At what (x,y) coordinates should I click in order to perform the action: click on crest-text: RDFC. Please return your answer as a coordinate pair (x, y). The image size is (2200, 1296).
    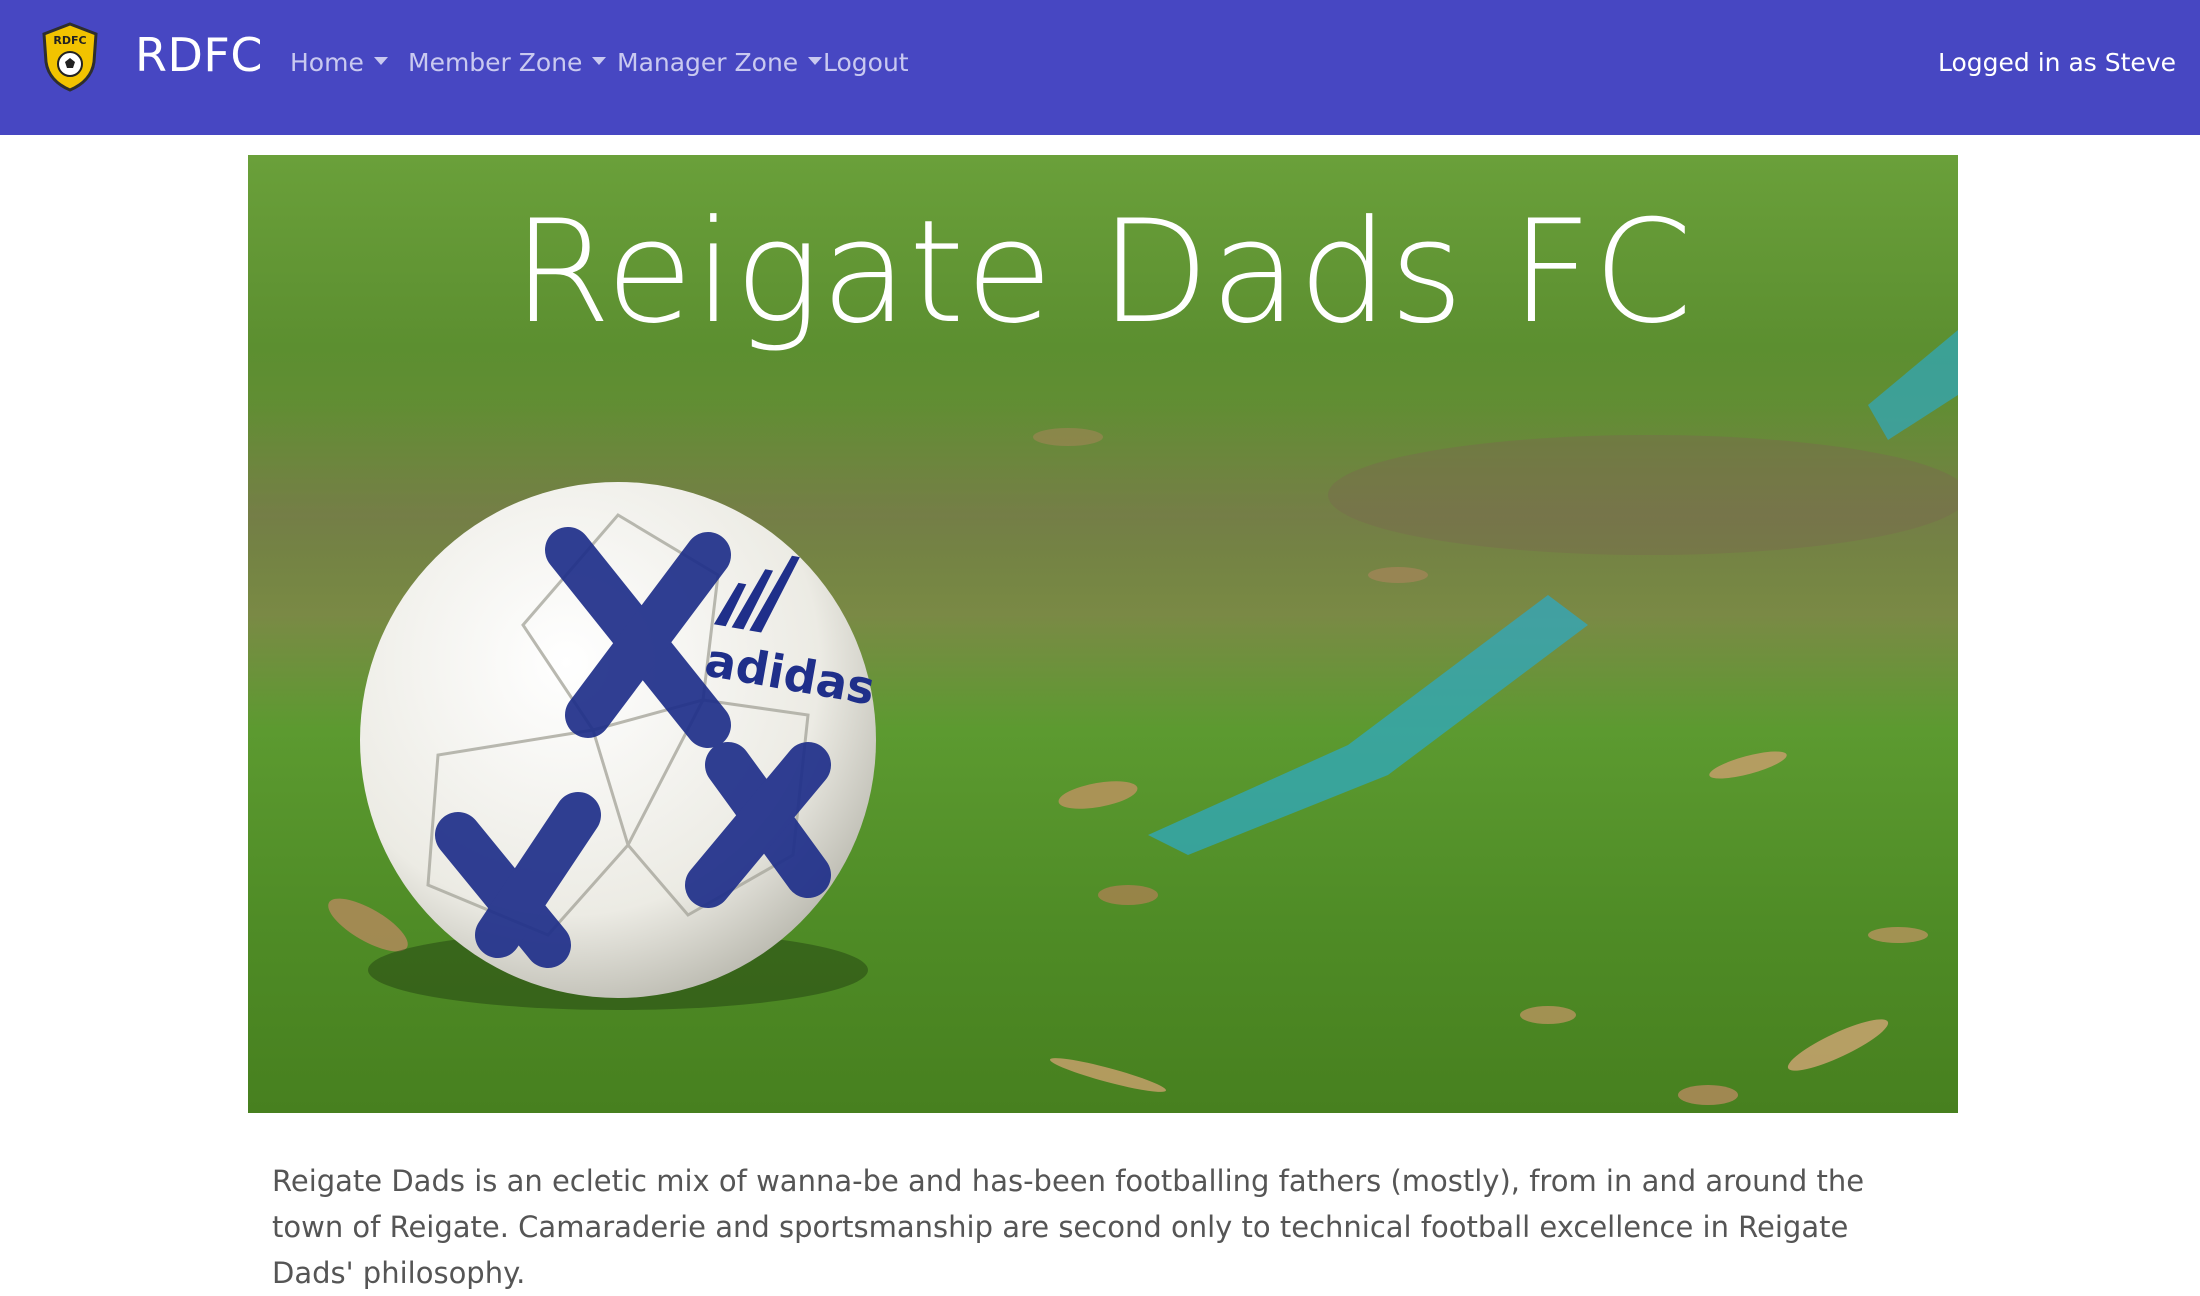
    Looking at the image, I should click on (69, 40).